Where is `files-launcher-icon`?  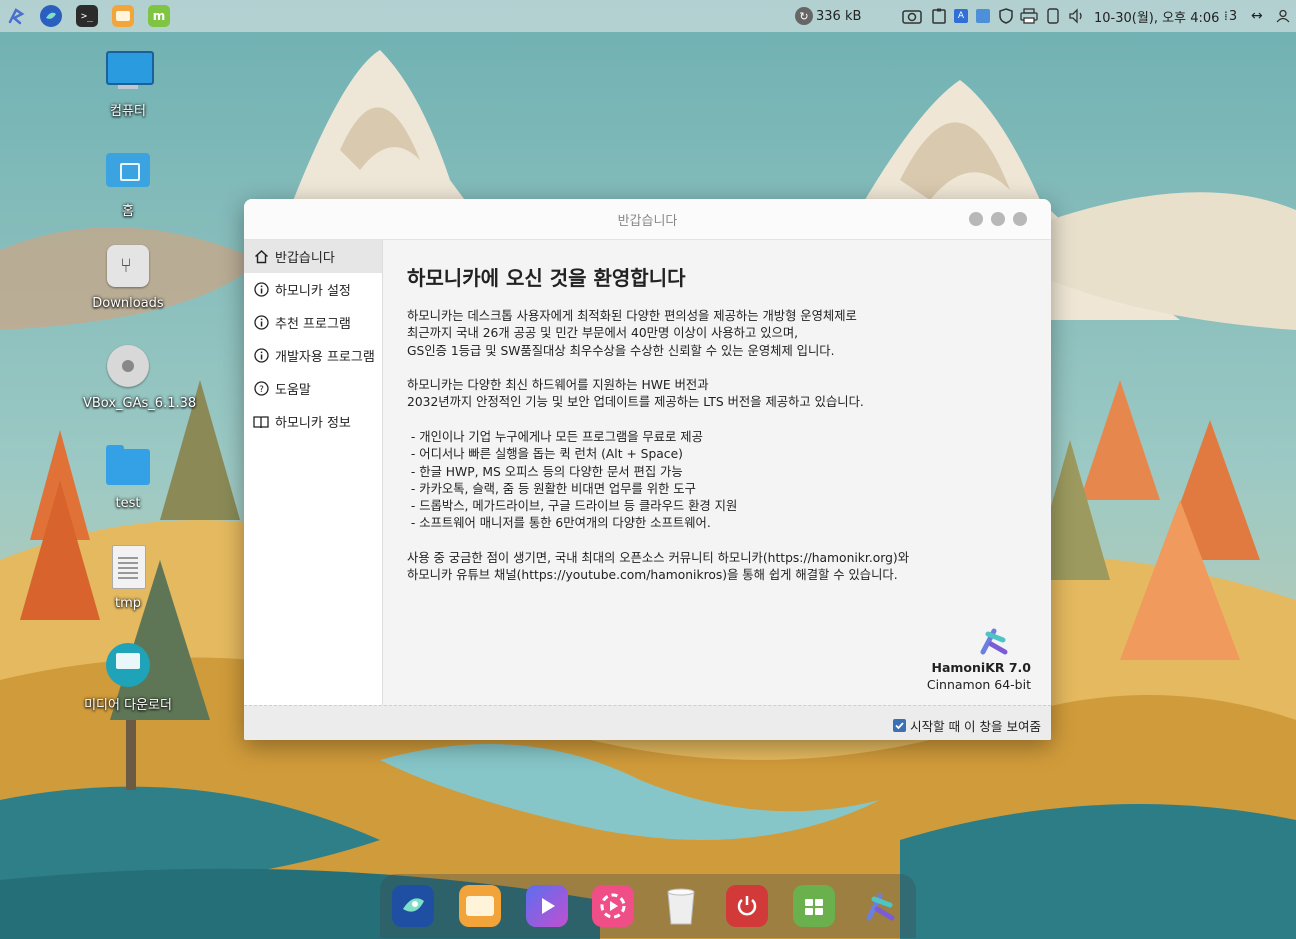 files-launcher-icon is located at coordinates (123, 16).